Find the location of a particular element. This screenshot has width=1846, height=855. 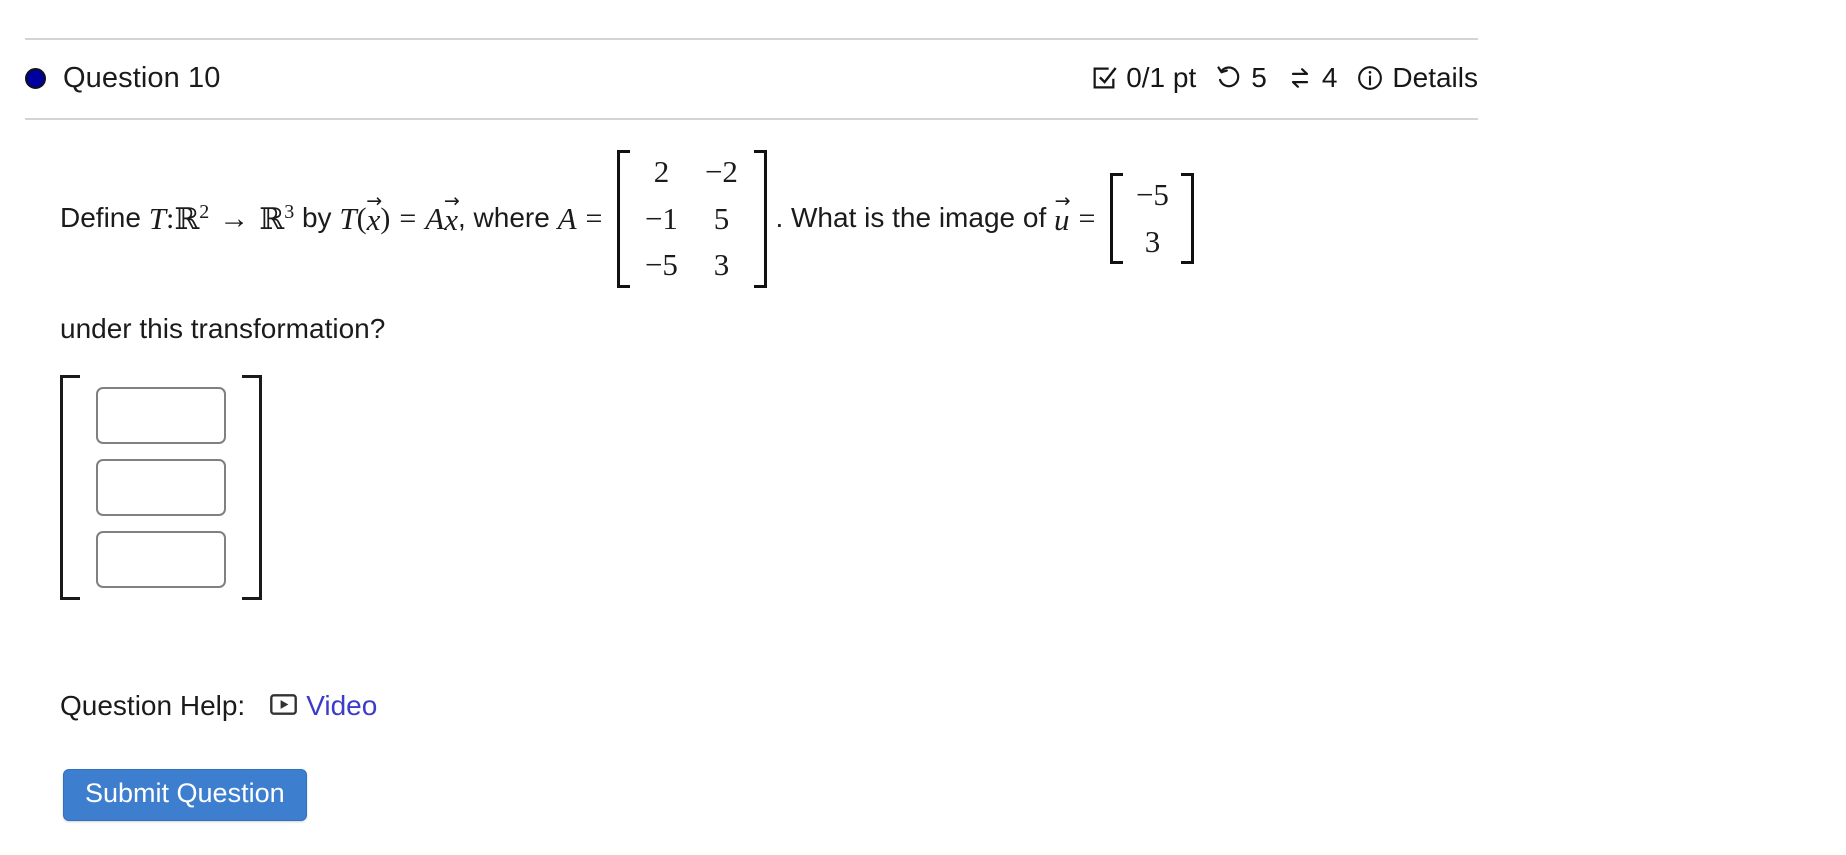

matrix-A-cell: −2 is located at coordinates (721, 171).